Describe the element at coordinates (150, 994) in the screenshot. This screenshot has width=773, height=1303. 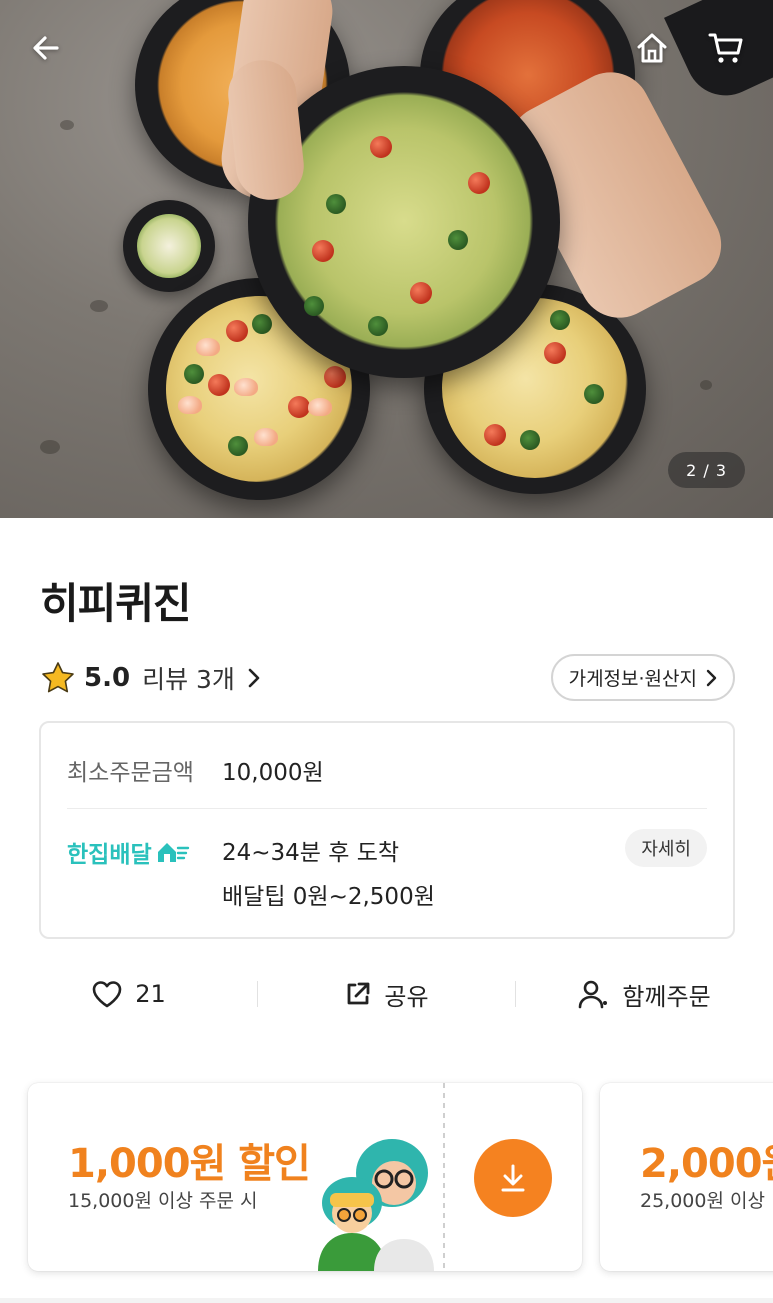
I see `like-count: 21` at that location.